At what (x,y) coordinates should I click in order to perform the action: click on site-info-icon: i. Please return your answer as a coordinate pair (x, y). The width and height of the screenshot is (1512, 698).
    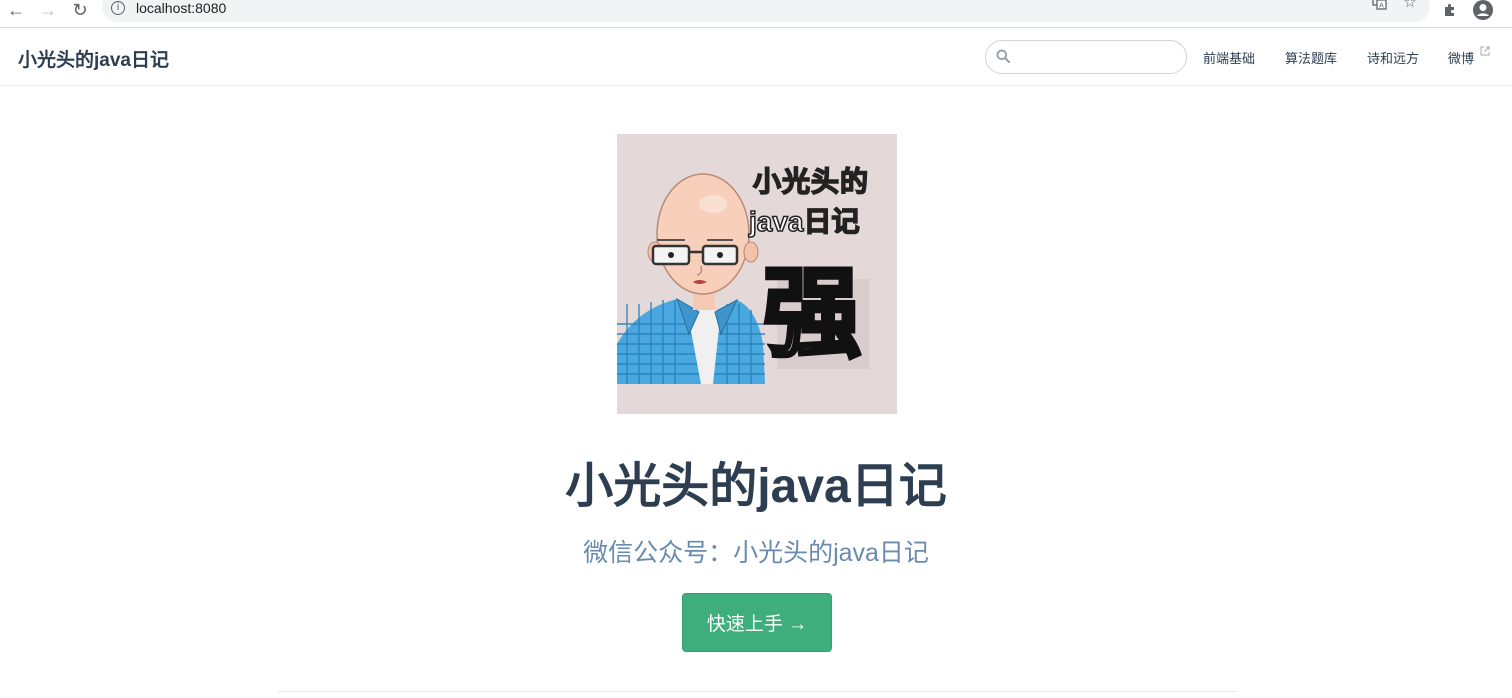
    Looking at the image, I should click on (118, 8).